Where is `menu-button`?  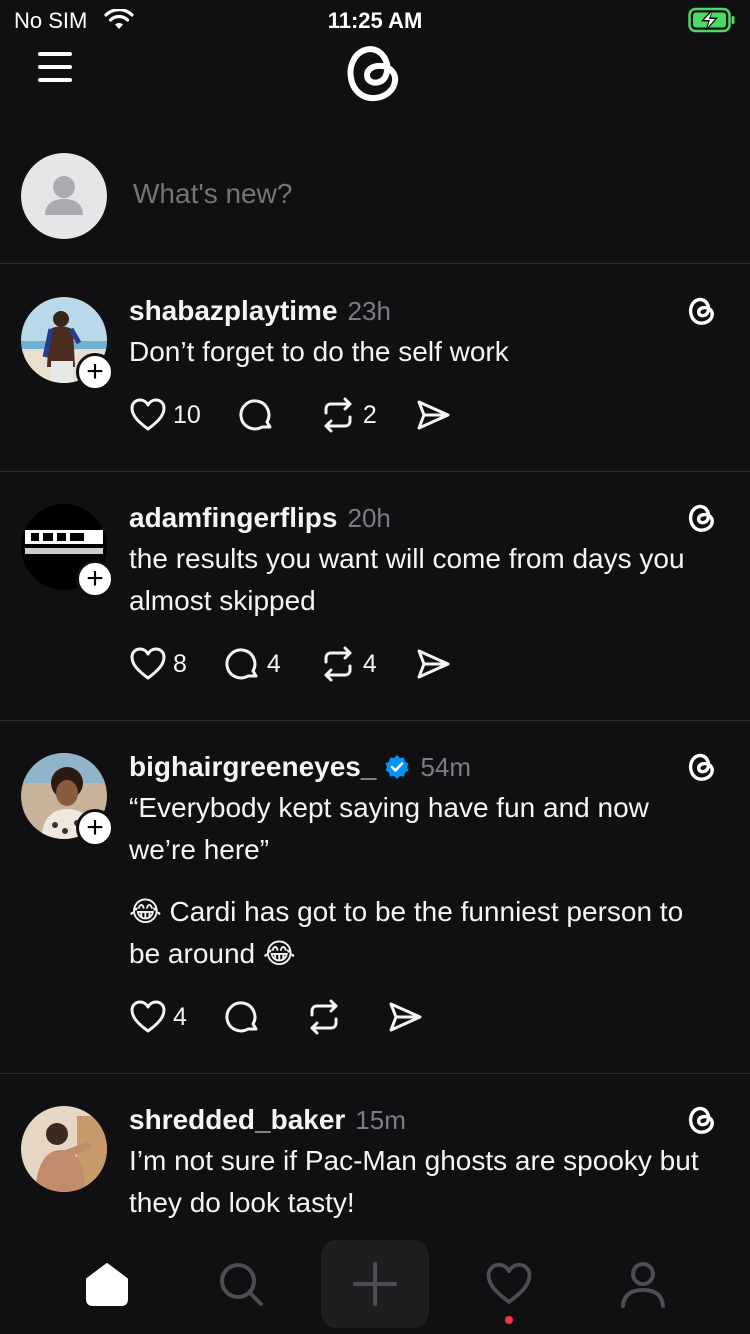
menu-button is located at coordinates (56, 69).